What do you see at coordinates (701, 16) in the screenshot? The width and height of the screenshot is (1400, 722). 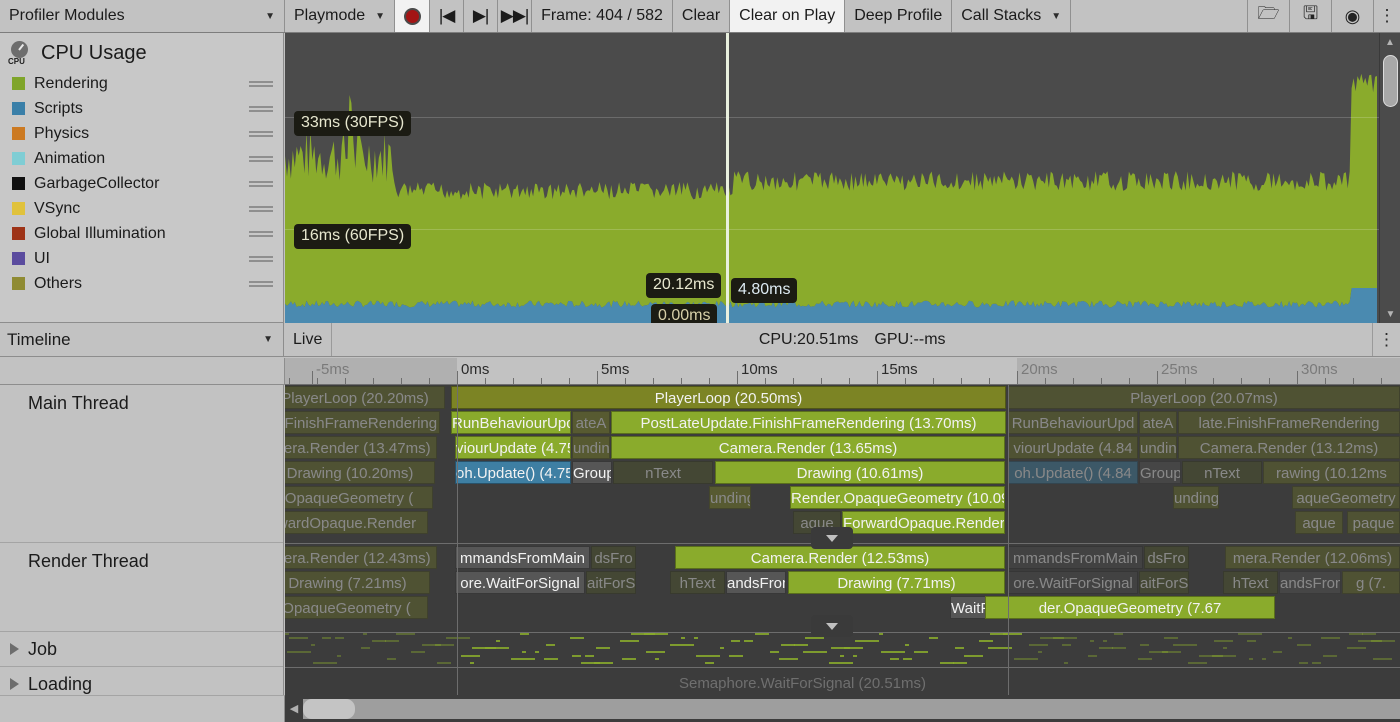 I see `clear-button: Clear` at bounding box center [701, 16].